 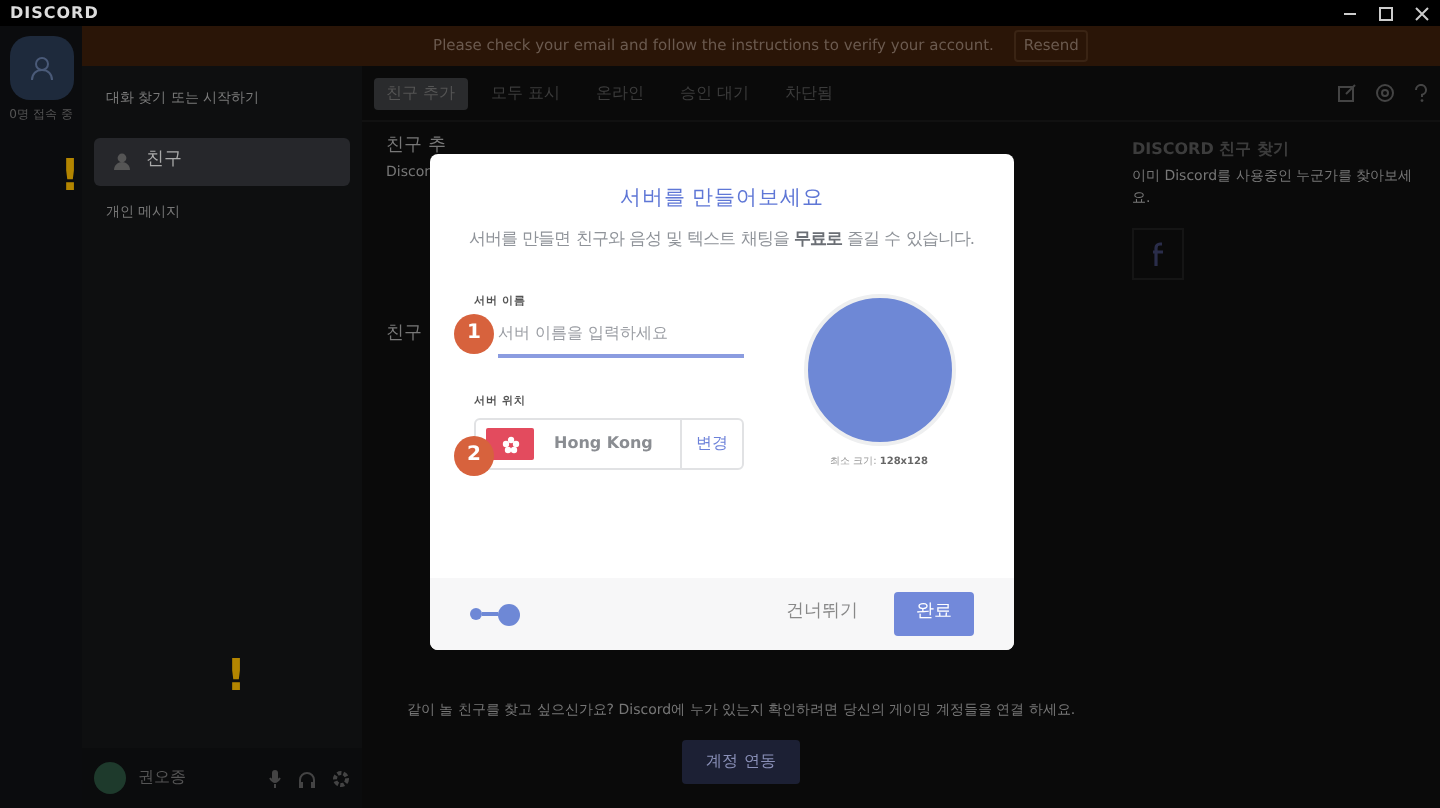 I want to click on headphones-icon, so click(x=307, y=778).